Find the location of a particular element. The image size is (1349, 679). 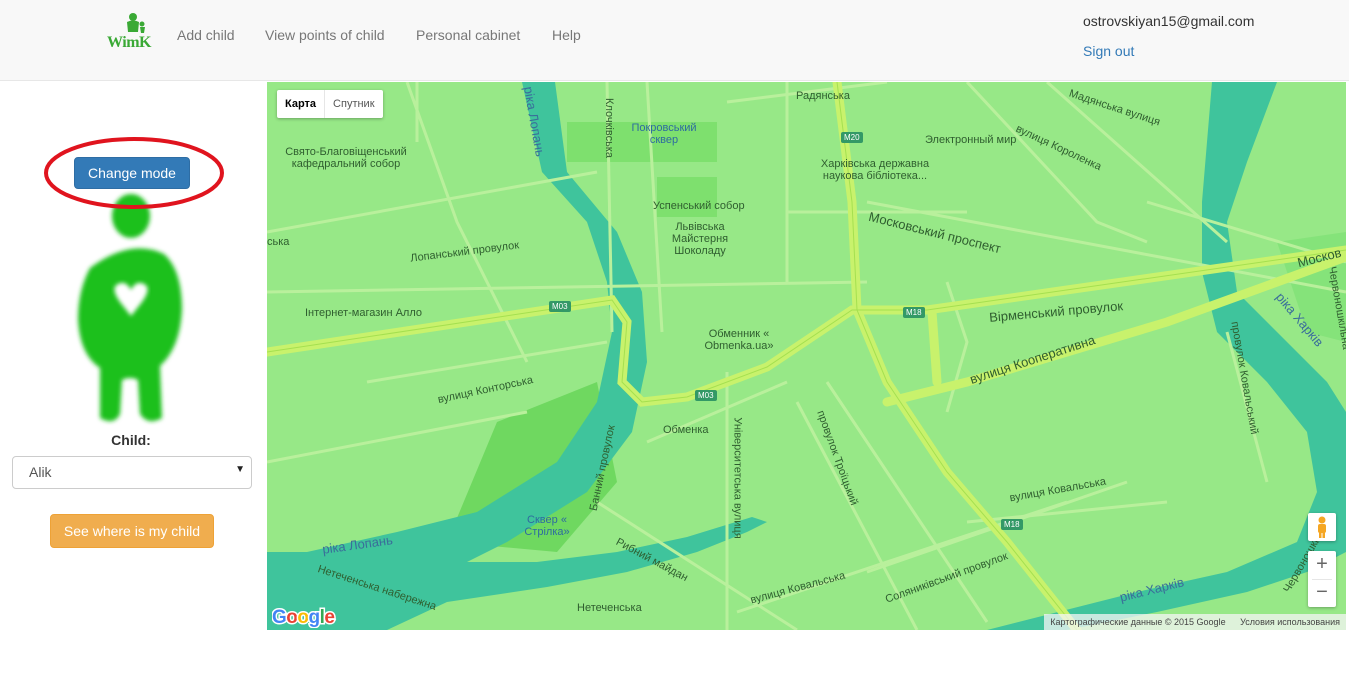

nav-add-child: Add child is located at coordinates (206, 35).